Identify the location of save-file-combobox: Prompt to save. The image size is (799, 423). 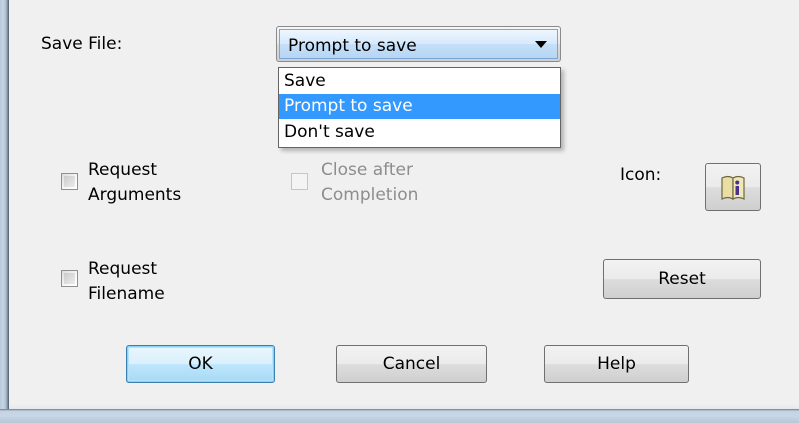
(418, 44).